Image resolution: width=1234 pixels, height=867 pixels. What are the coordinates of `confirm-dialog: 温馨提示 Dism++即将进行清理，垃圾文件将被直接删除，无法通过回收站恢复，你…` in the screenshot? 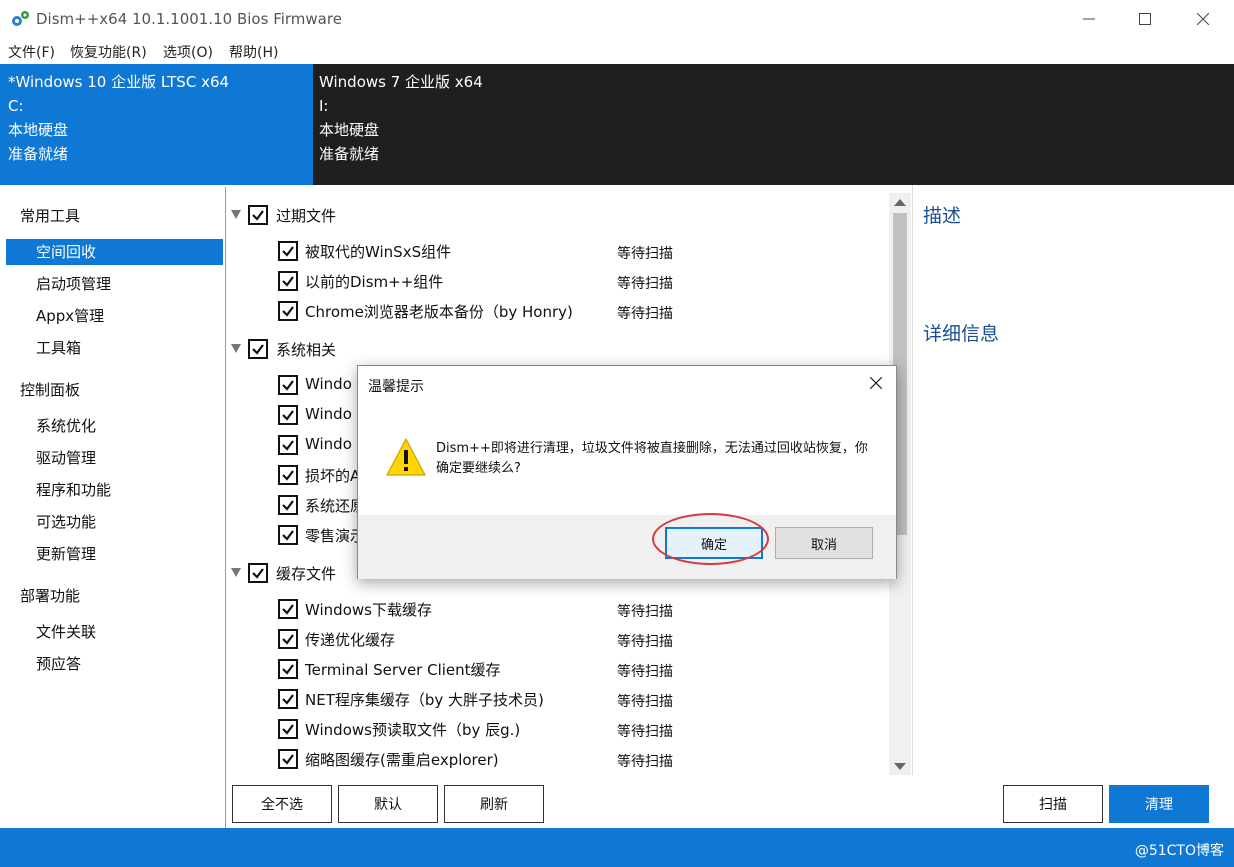 It's located at (627, 472).